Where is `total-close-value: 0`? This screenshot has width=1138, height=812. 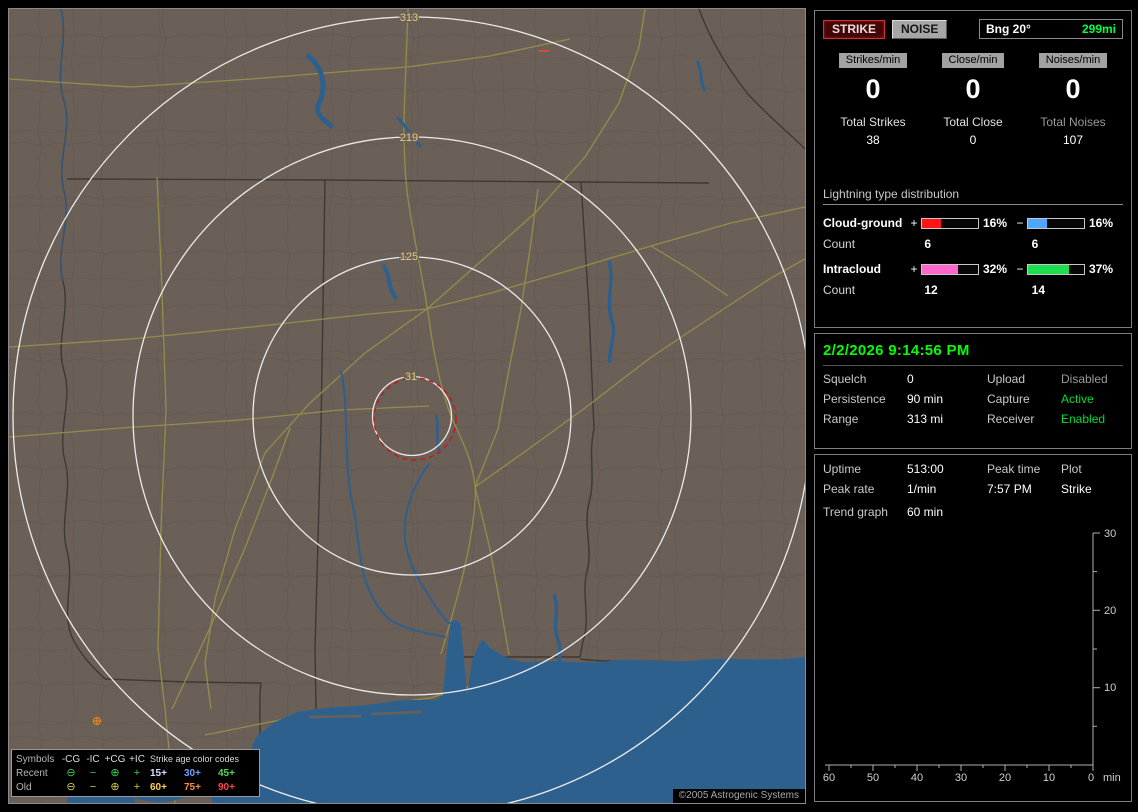
total-close-value: 0 is located at coordinates (973, 140).